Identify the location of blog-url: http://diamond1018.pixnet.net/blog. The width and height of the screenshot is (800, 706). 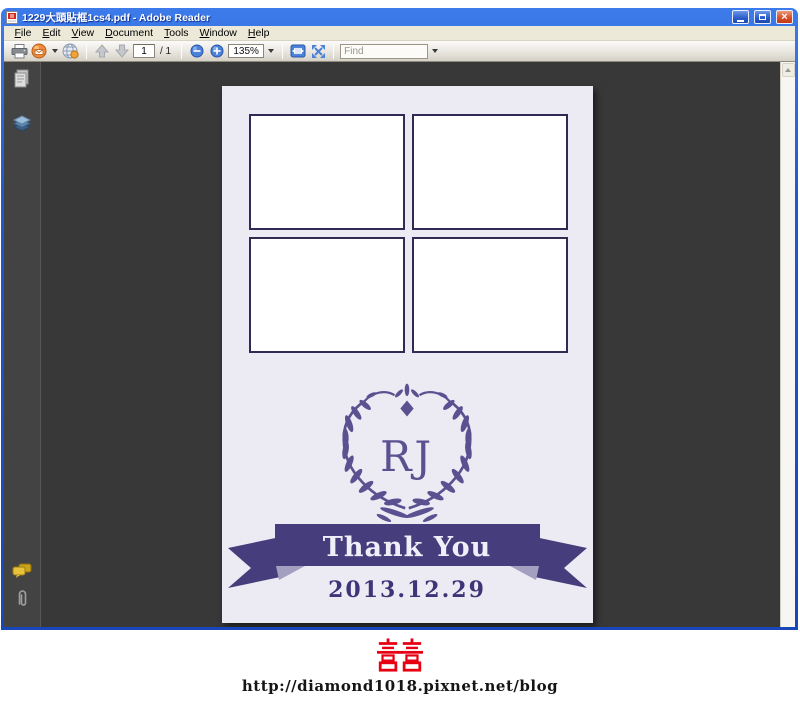
(400, 686).